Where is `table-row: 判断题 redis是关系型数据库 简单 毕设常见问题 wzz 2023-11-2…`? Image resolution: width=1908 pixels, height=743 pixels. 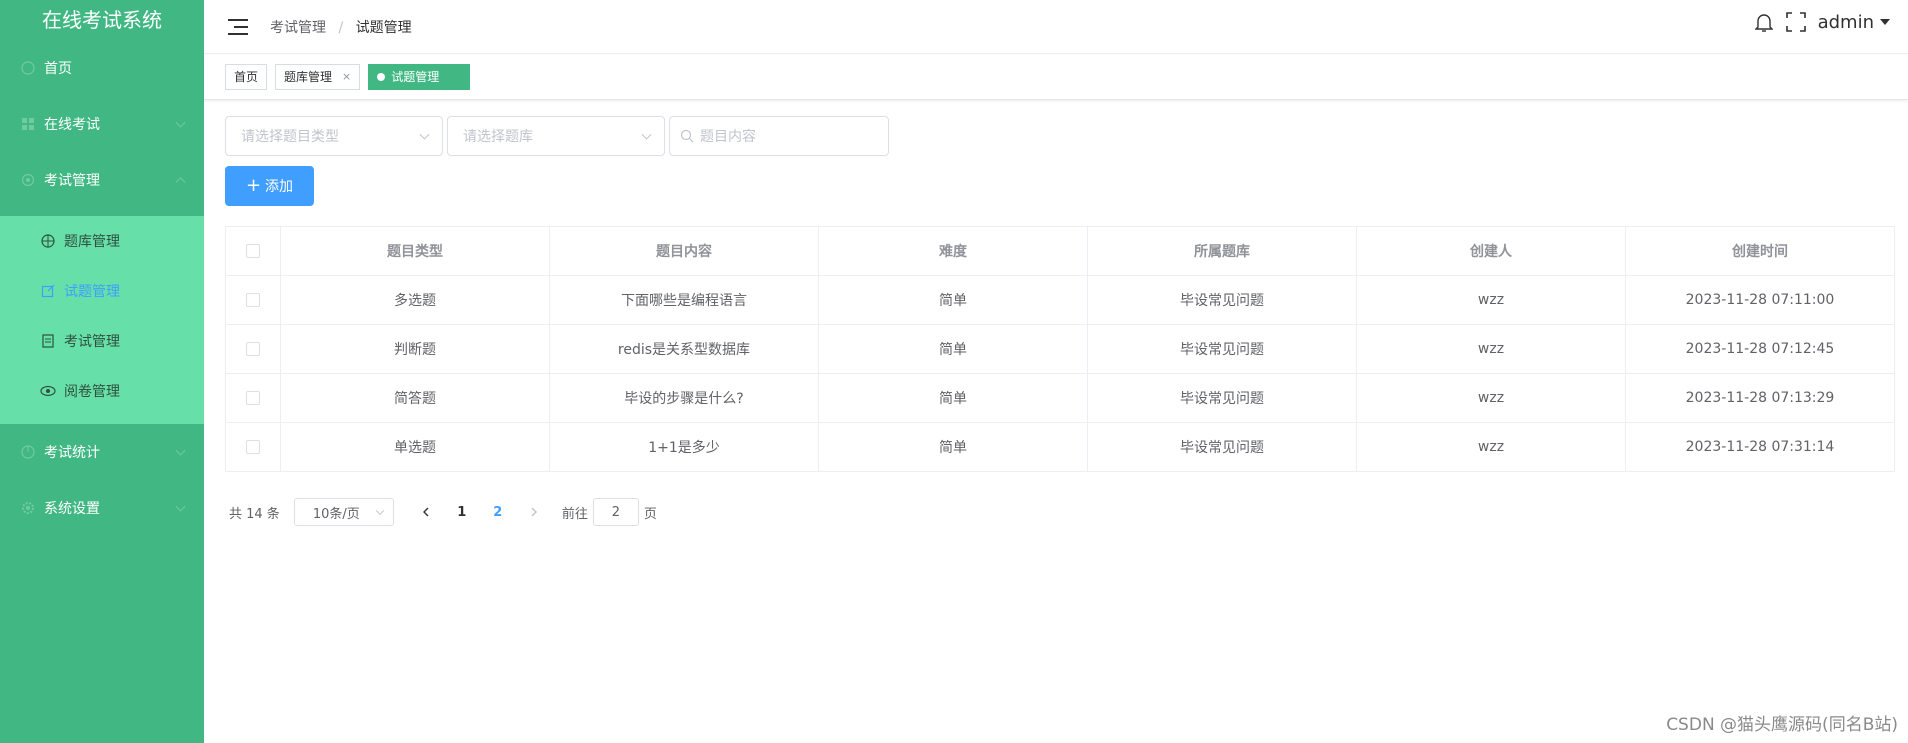 table-row: 判断题 redis是关系型数据库 简单 毕设常见问题 wzz 2023-11-2… is located at coordinates (1060, 349).